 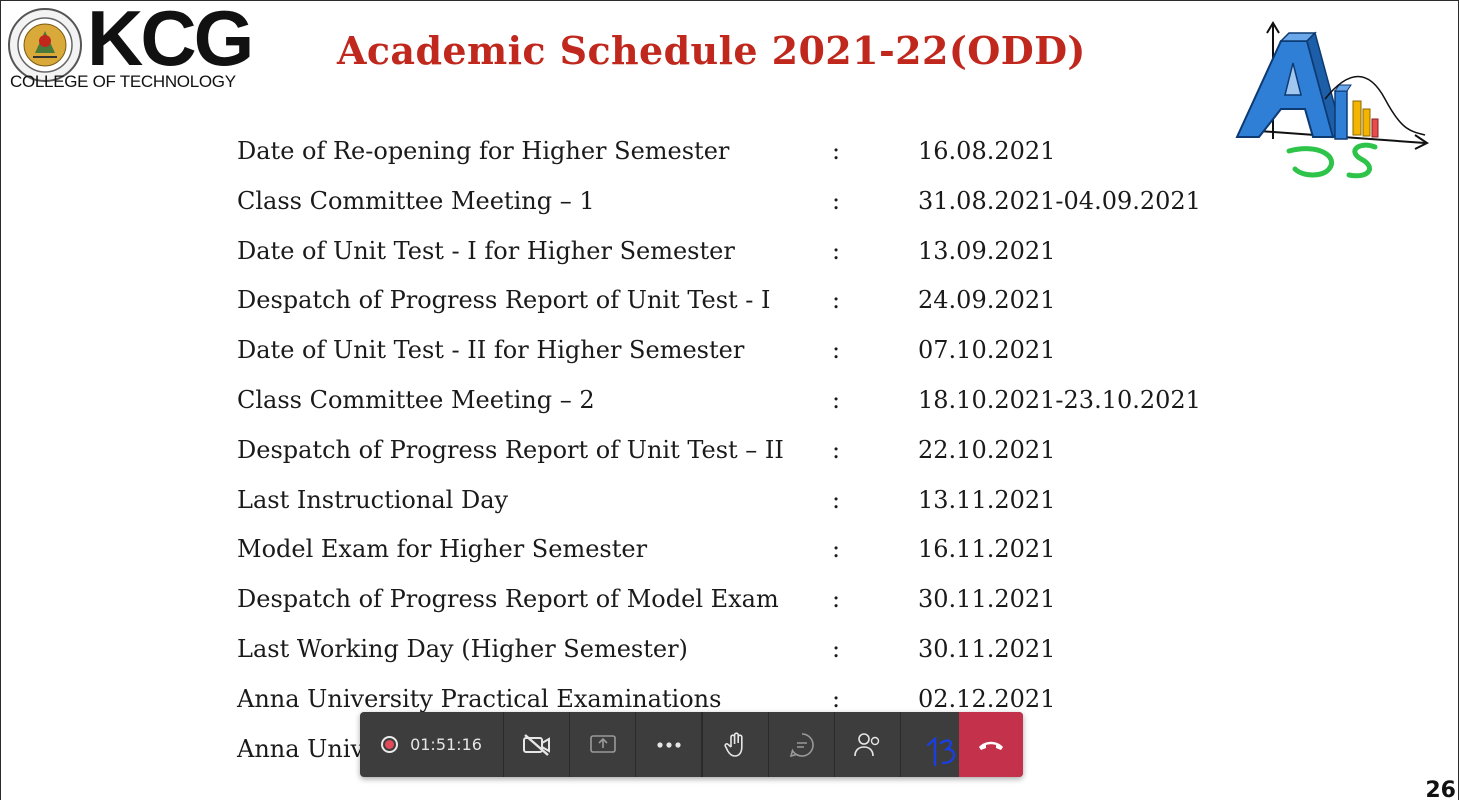 I want to click on camera-off-icon, so click(x=536, y=744).